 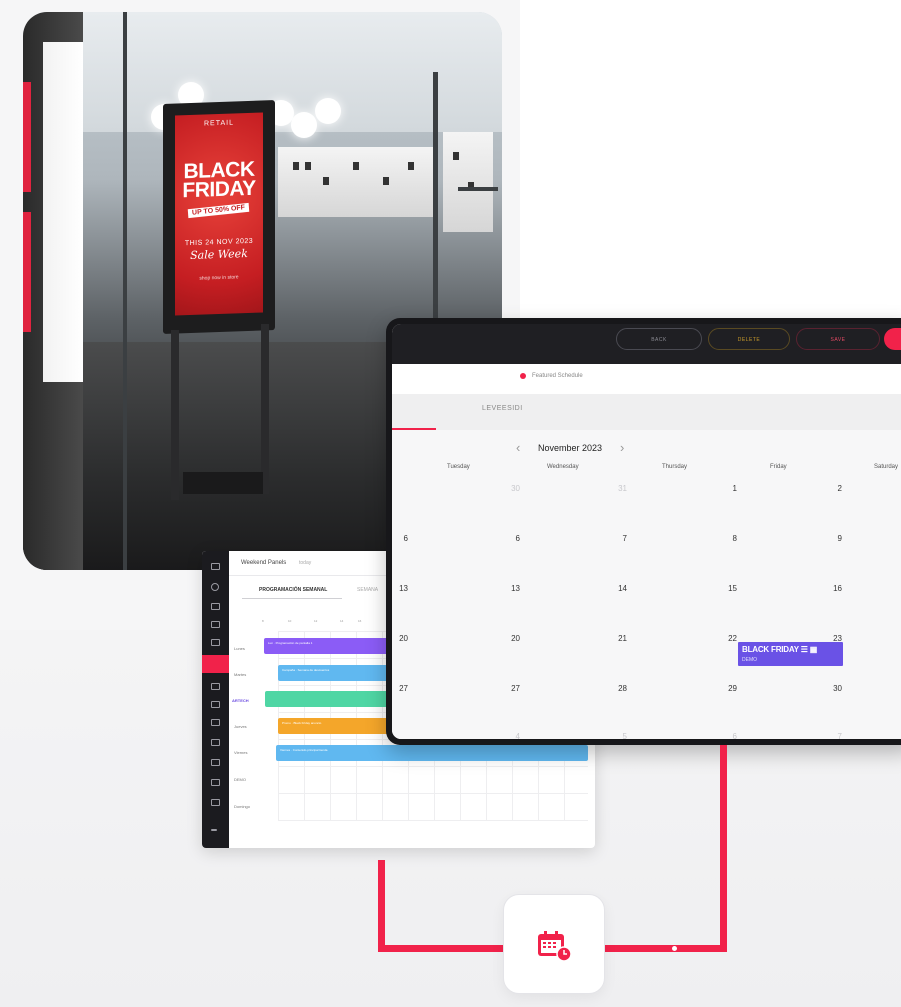 What do you see at coordinates (433, 766) in the screenshot?
I see `grid-row` at bounding box center [433, 766].